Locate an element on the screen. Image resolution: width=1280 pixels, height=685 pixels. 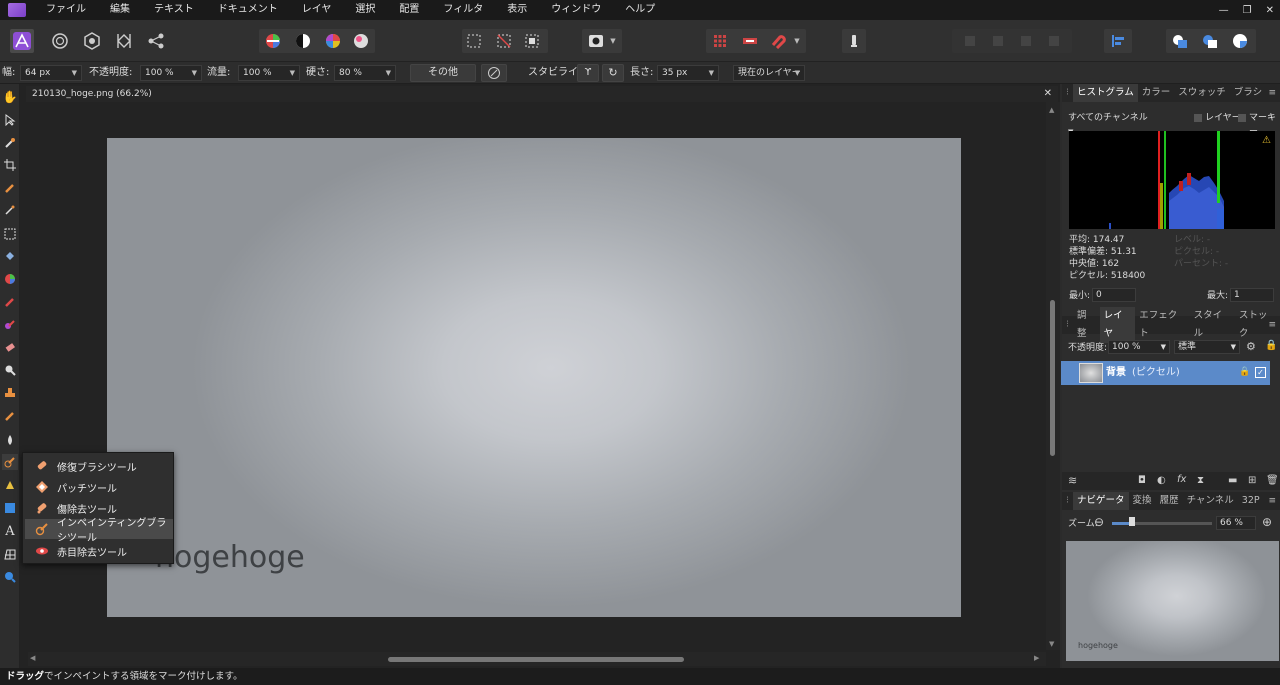
panel-menu-icon: ≡ is located at coordinates (1272, 93).